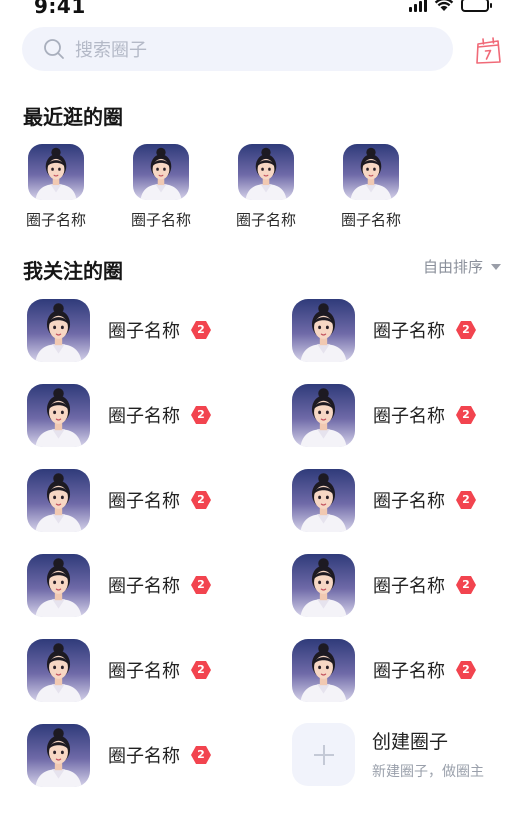 The height and width of the screenshot is (832, 511). I want to click on create-circle-button: 创建圈子 新建圈子，做圈主, so click(399, 754).